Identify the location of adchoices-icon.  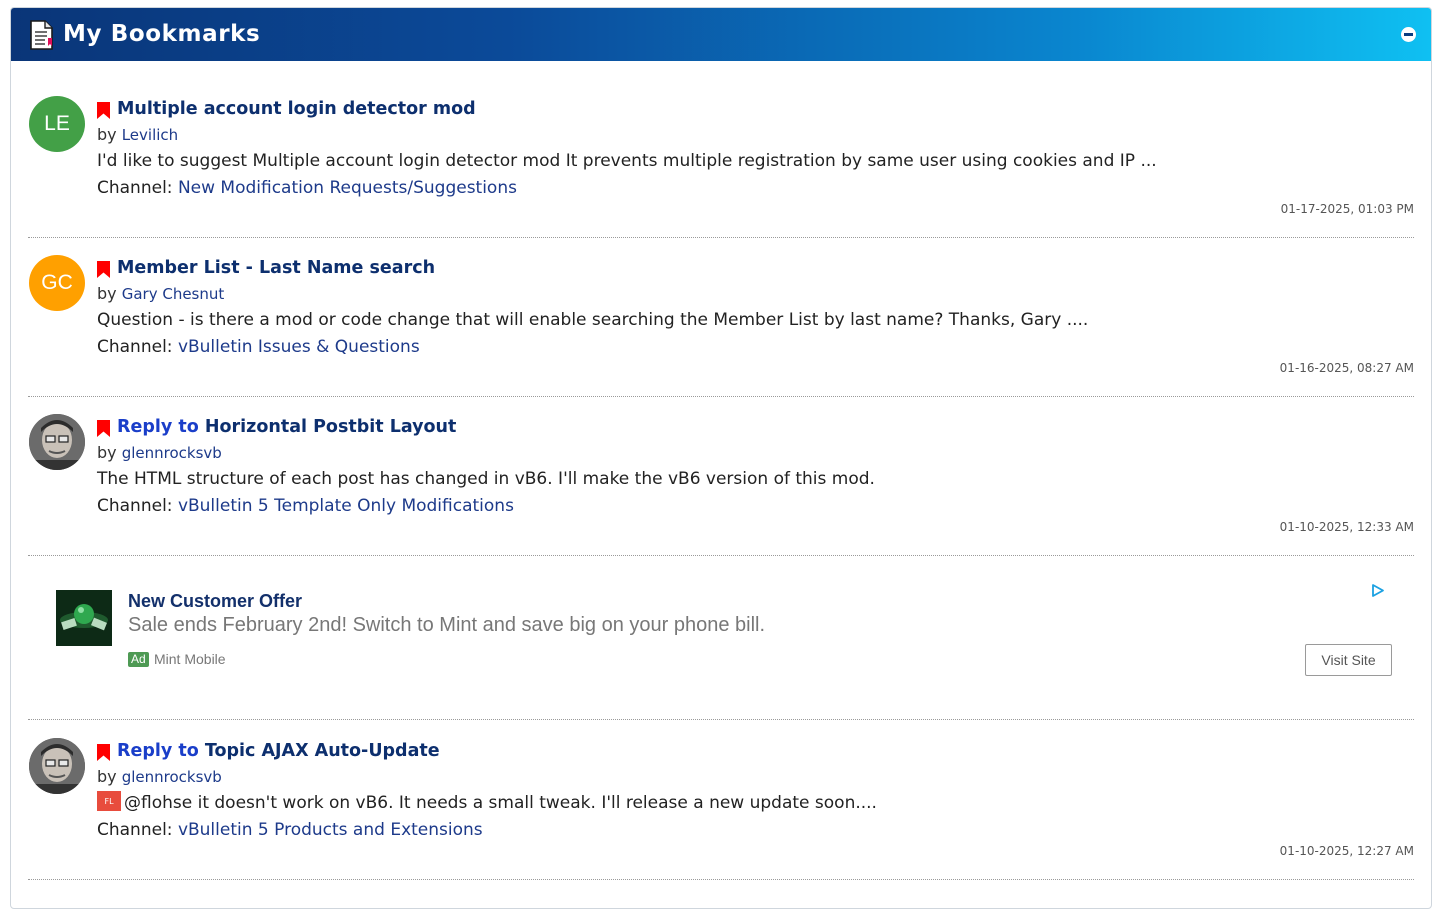
(1377, 590).